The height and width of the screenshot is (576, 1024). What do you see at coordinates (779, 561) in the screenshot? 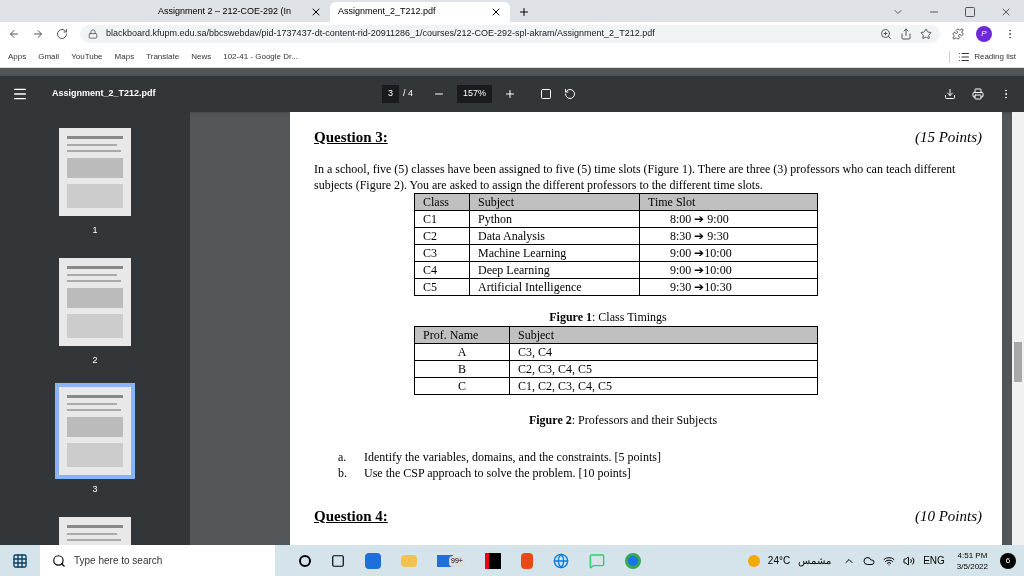
I see `temperature-text: 24°C` at bounding box center [779, 561].